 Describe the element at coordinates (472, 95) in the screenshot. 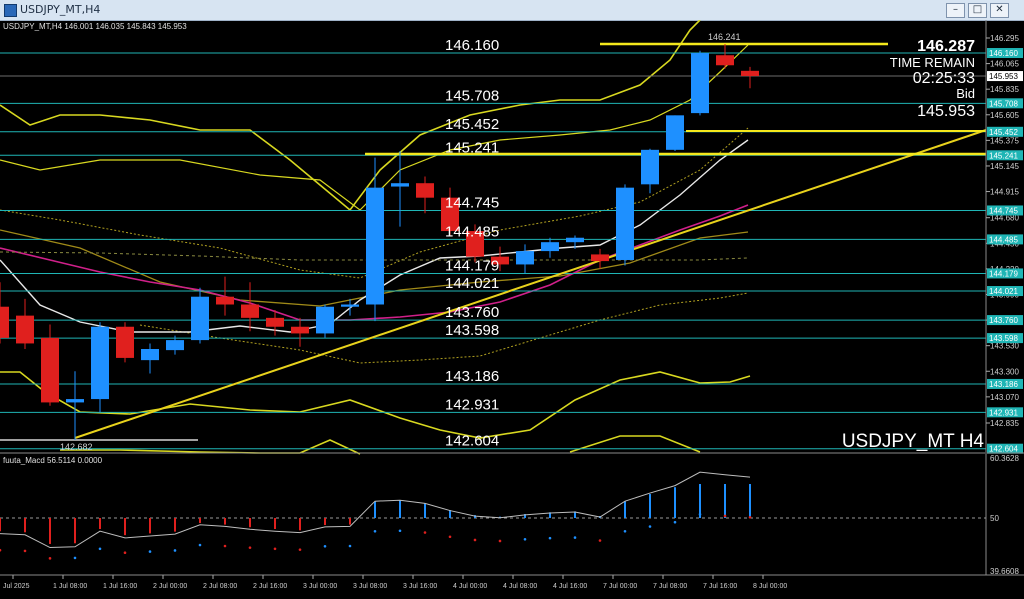

I see `level-label: 145.708` at that location.